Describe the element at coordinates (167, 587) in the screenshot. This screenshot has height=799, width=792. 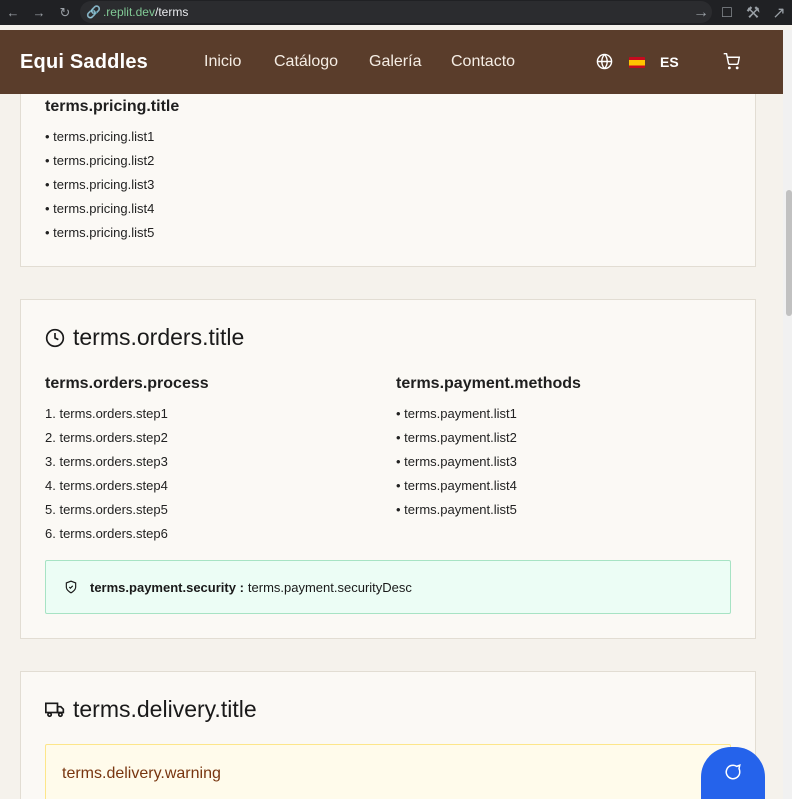
I see `security-label: terms.payment.security :` at that location.